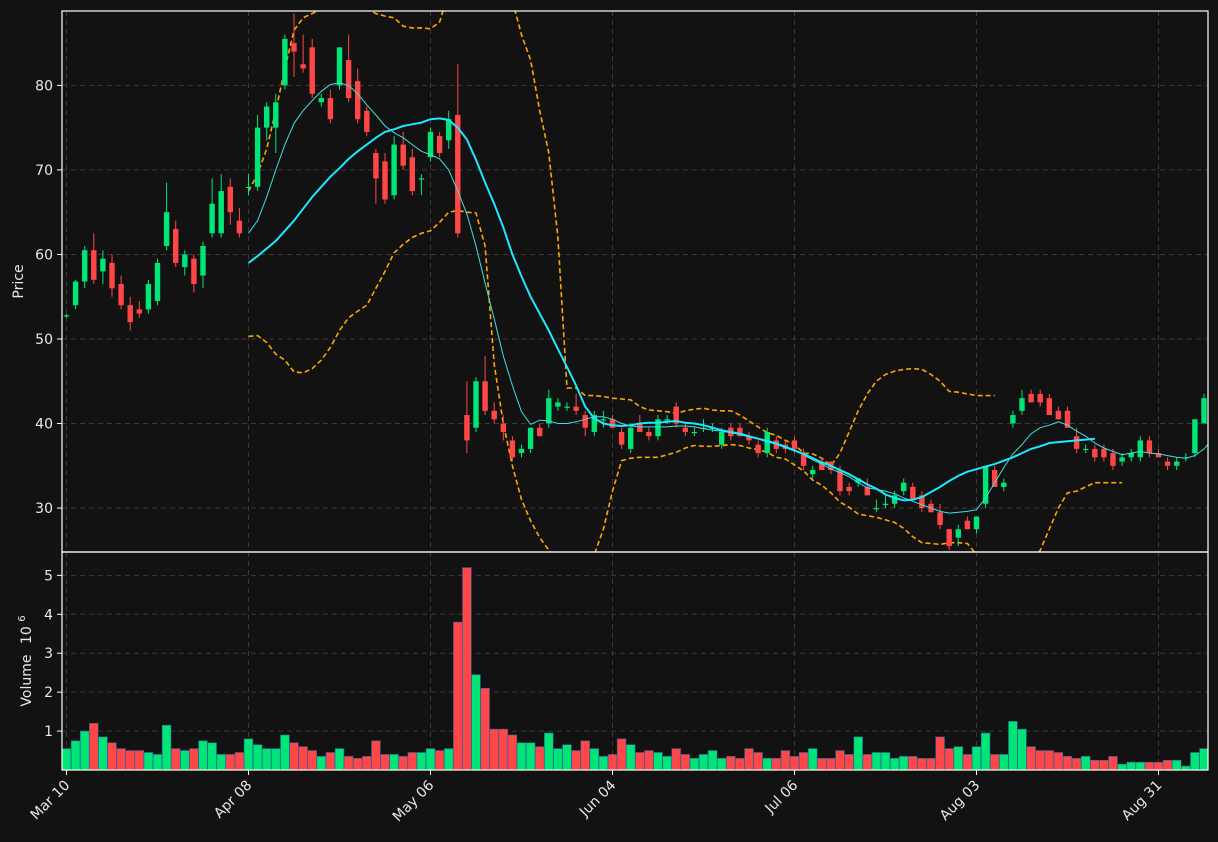 This screenshot has height=842, width=1218. What do you see at coordinates (26, 660) in the screenshot?
I see `volume-axis-label: Volume 10 6` at bounding box center [26, 660].